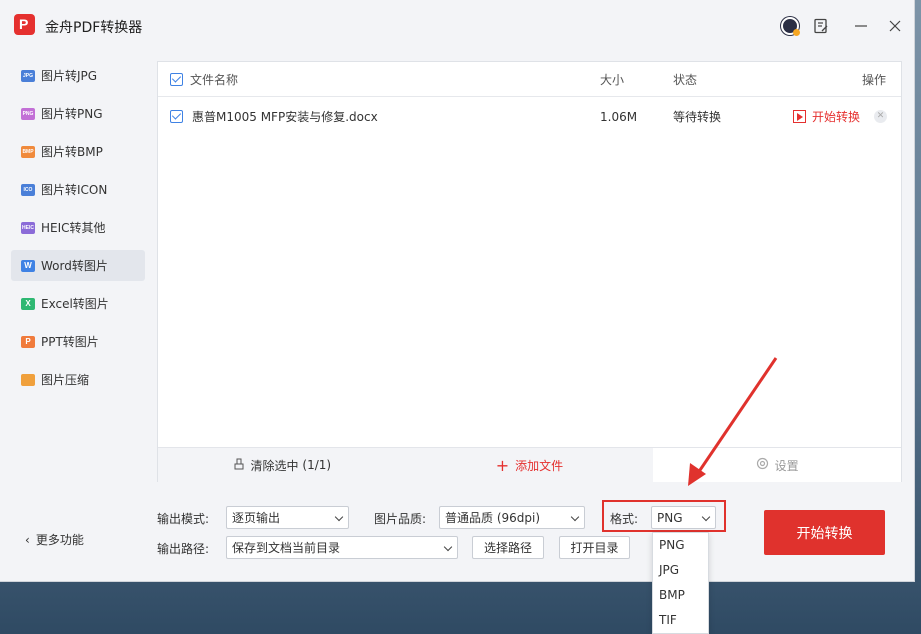 This screenshot has width=921, height=634. I want to click on row-start-convert-button: 开始转换, so click(826, 116).